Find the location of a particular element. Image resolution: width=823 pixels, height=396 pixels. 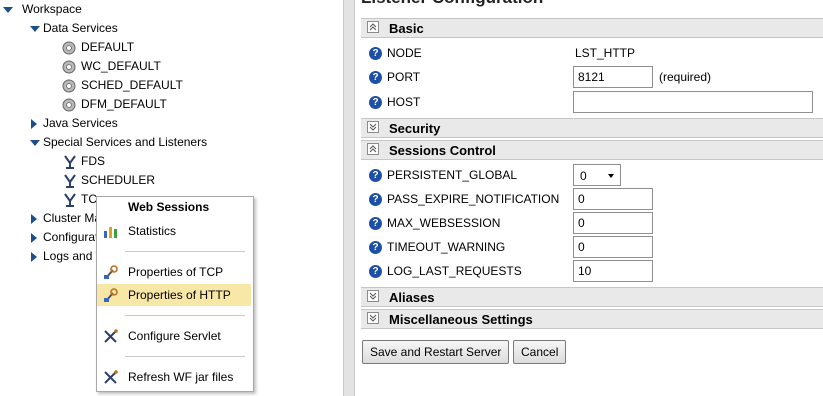

tree-node-tcp: TC is located at coordinates (48, 199).